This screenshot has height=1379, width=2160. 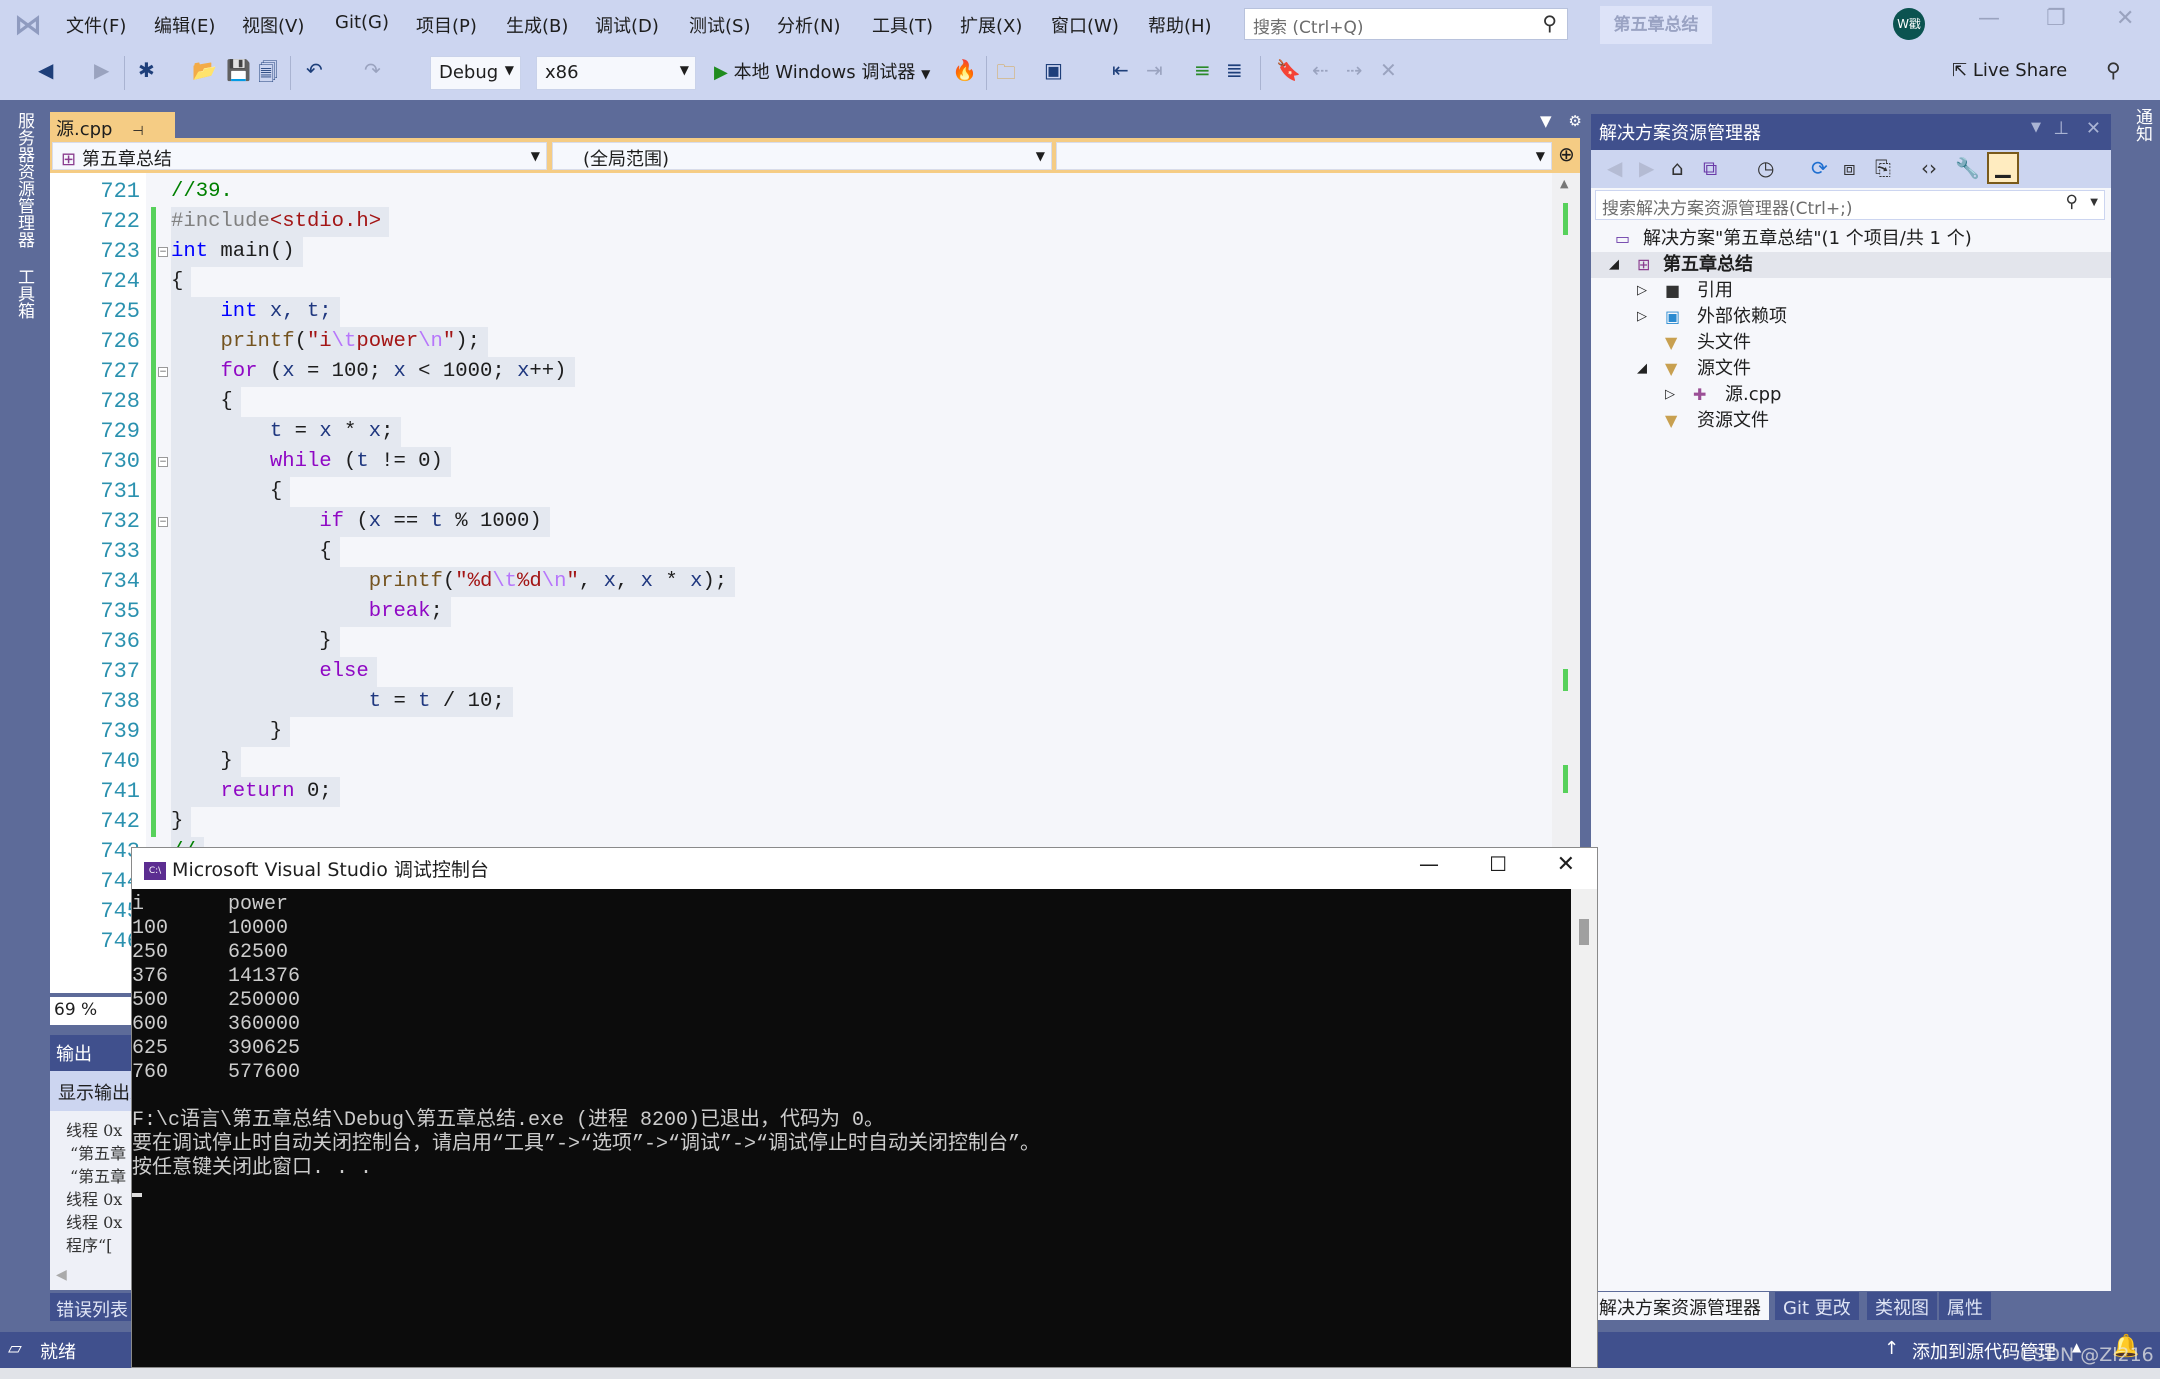 I want to click on view-code-icon: ‹›, so click(x=1929, y=168).